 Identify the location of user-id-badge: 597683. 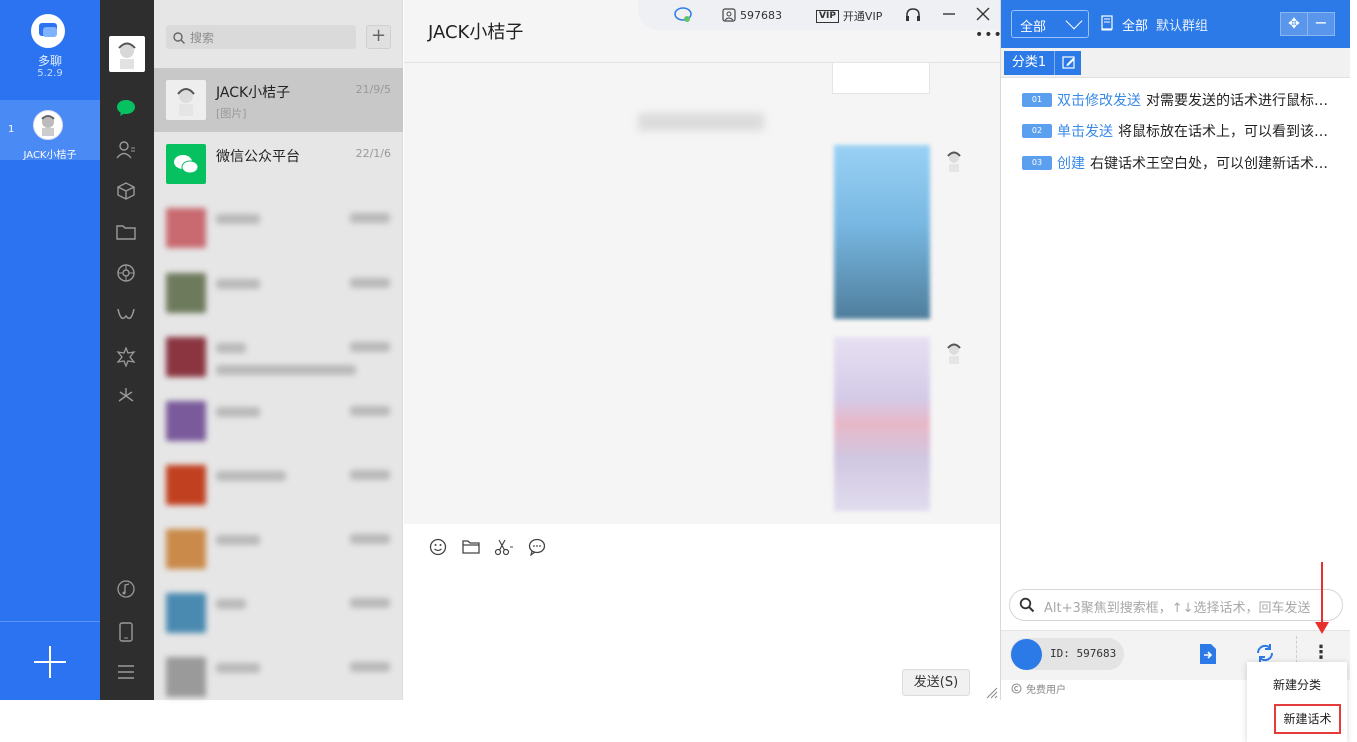
(752, 15).